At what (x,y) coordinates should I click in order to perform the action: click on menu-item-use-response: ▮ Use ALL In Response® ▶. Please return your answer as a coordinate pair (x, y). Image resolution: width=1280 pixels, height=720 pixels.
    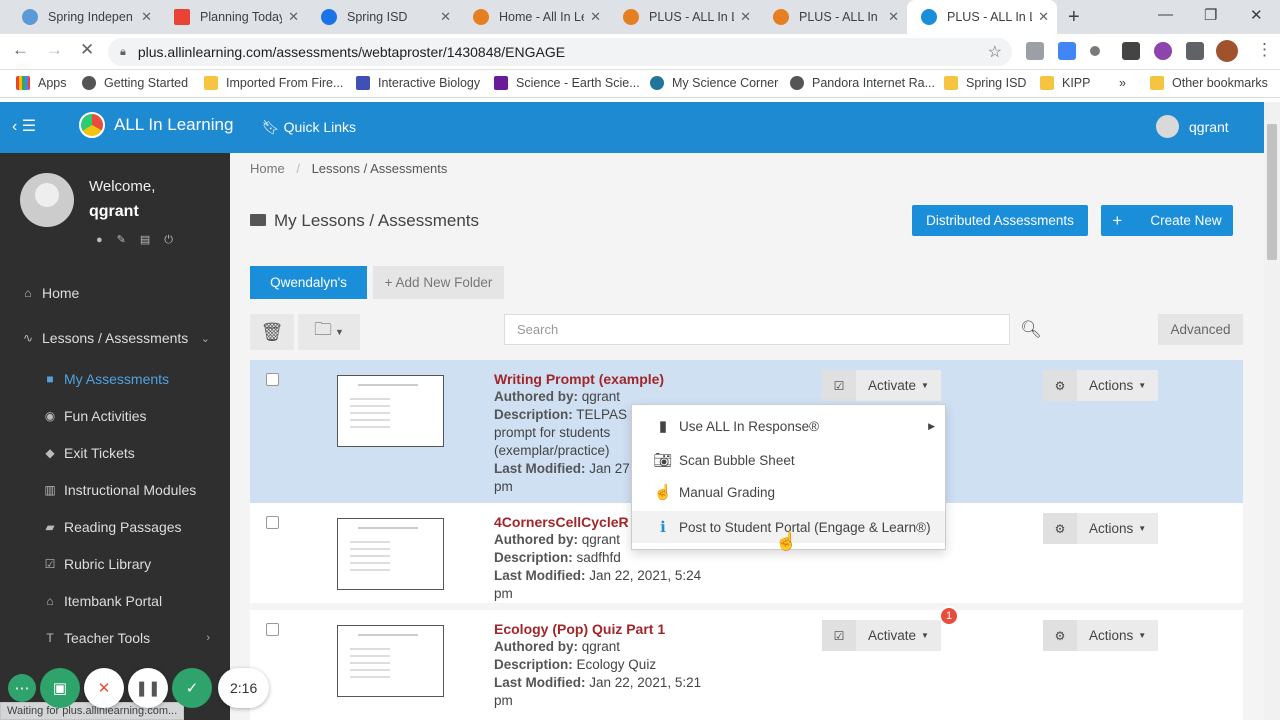
    Looking at the image, I should click on (788, 426).